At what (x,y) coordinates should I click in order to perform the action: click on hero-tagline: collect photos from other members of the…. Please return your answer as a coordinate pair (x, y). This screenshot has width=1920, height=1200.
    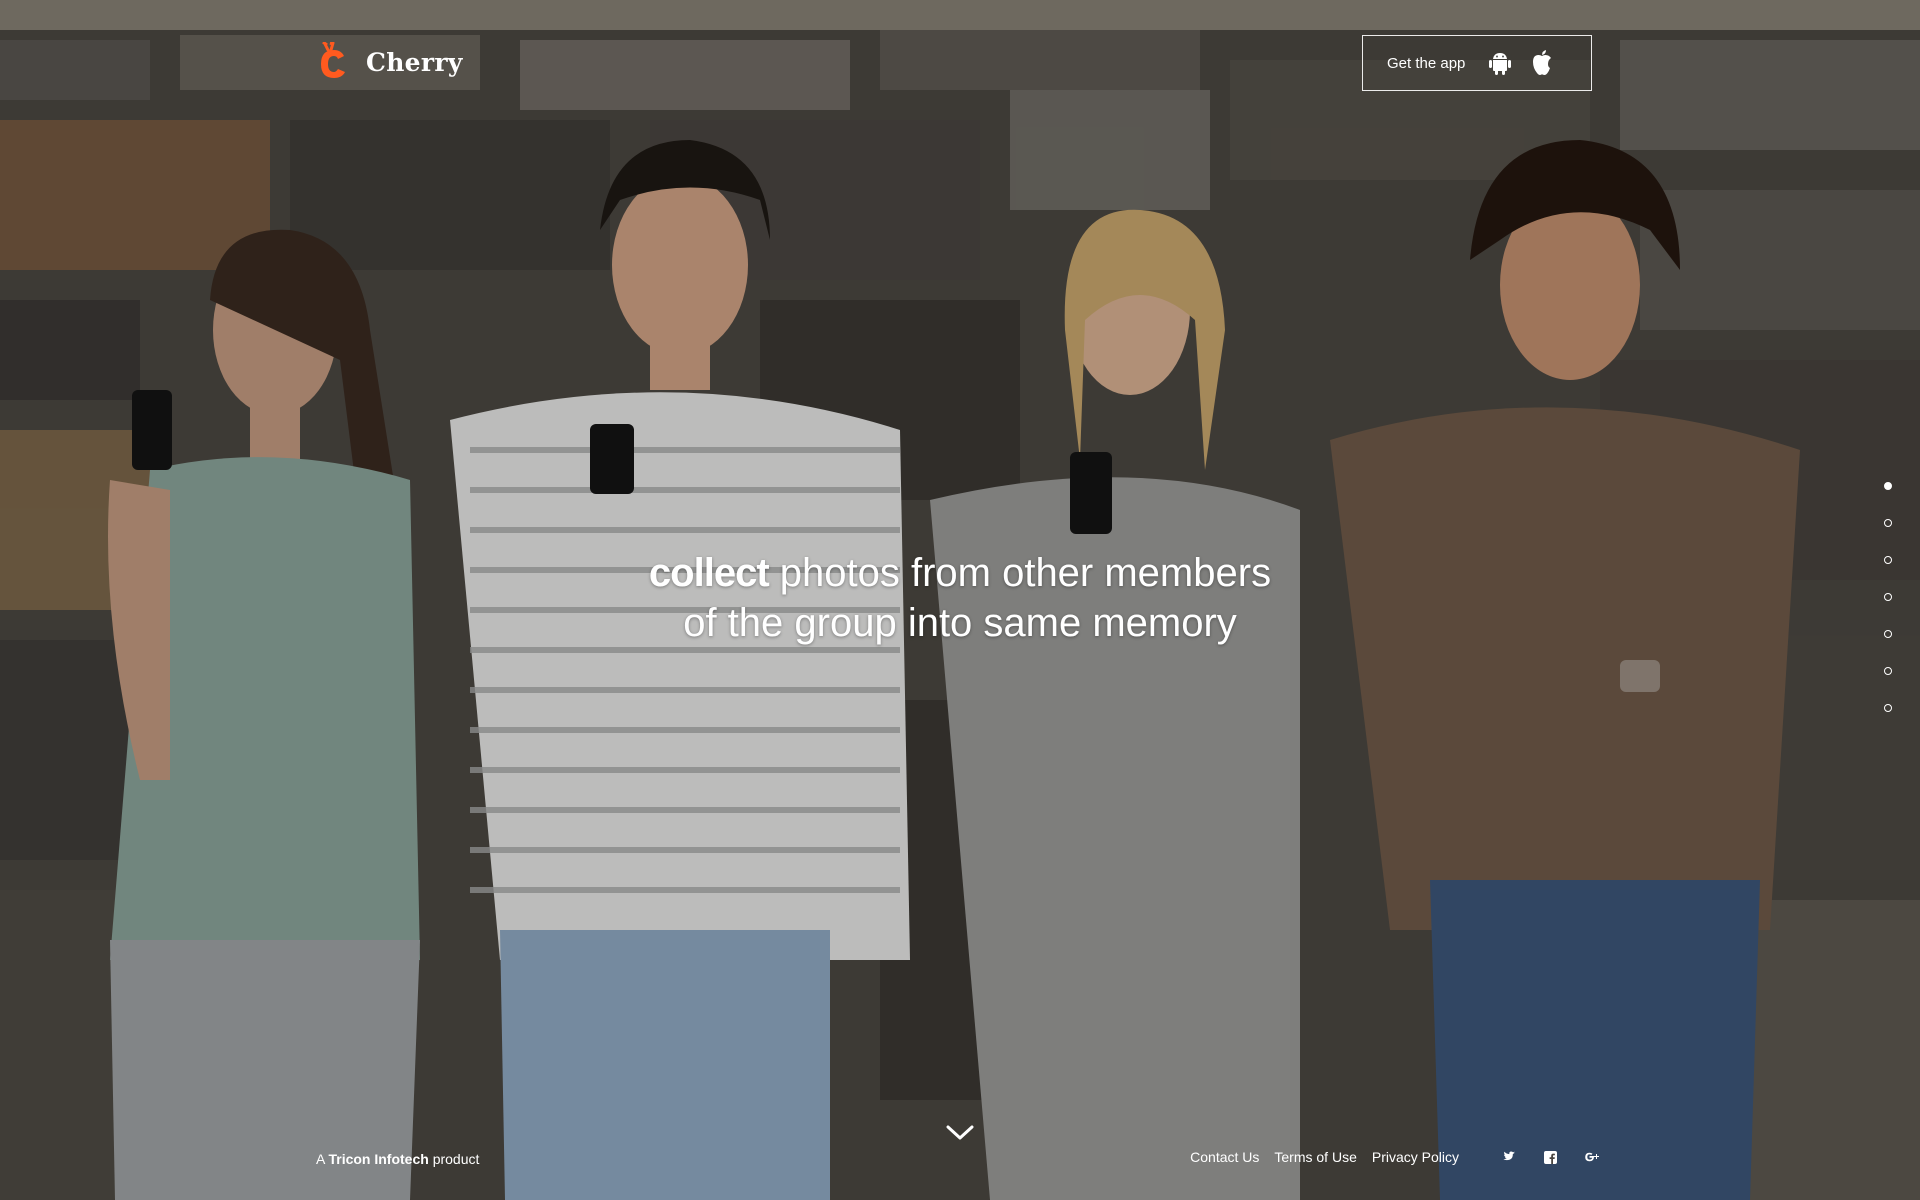
    Looking at the image, I should click on (960, 598).